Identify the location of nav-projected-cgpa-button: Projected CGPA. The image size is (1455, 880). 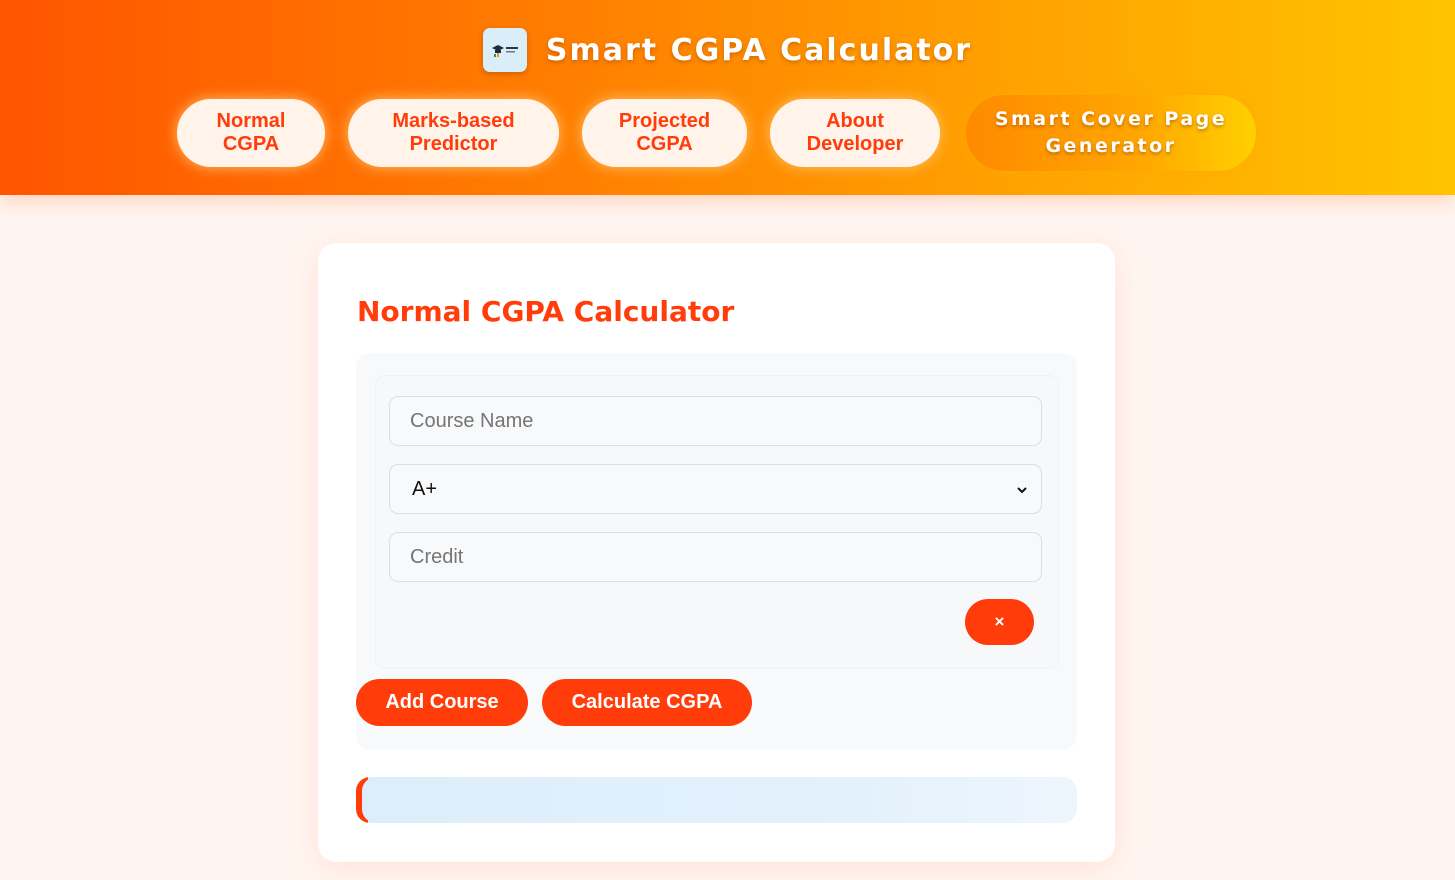
(664, 133).